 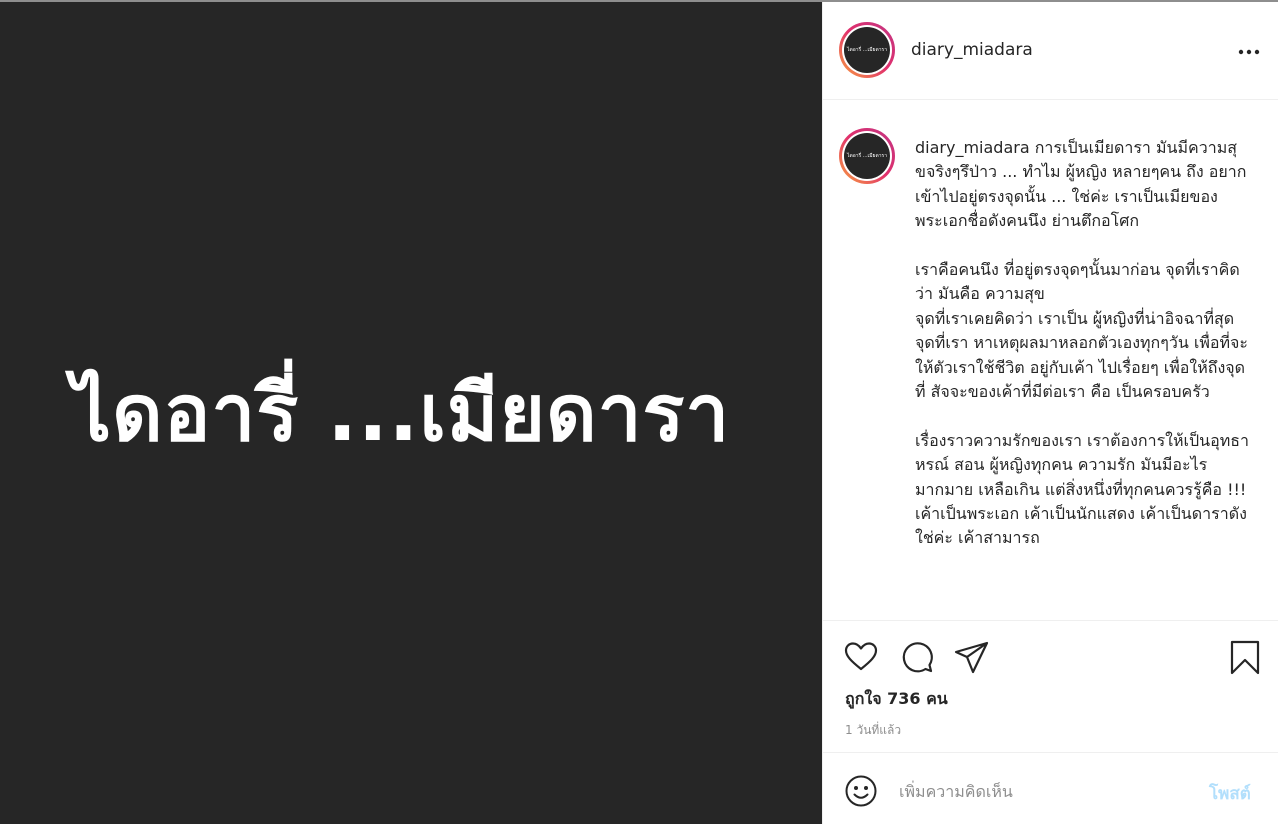 What do you see at coordinates (861, 657) in the screenshot?
I see `heart-icon` at bounding box center [861, 657].